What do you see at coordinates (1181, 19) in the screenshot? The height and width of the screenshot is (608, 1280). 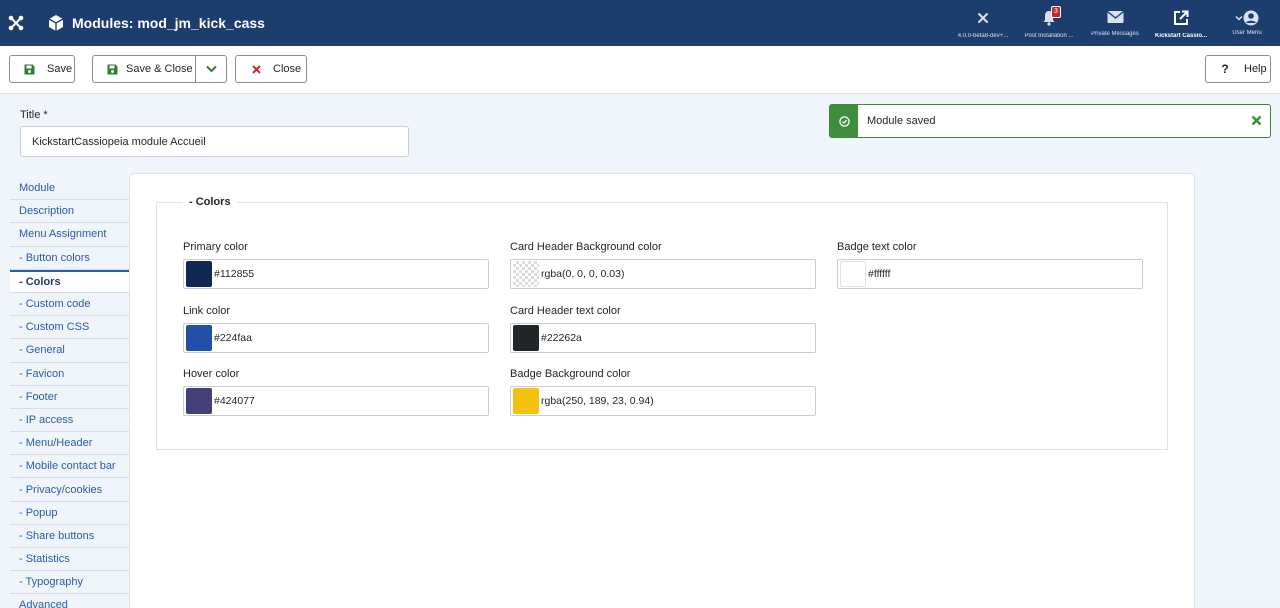 I see `external-link-icon` at bounding box center [1181, 19].